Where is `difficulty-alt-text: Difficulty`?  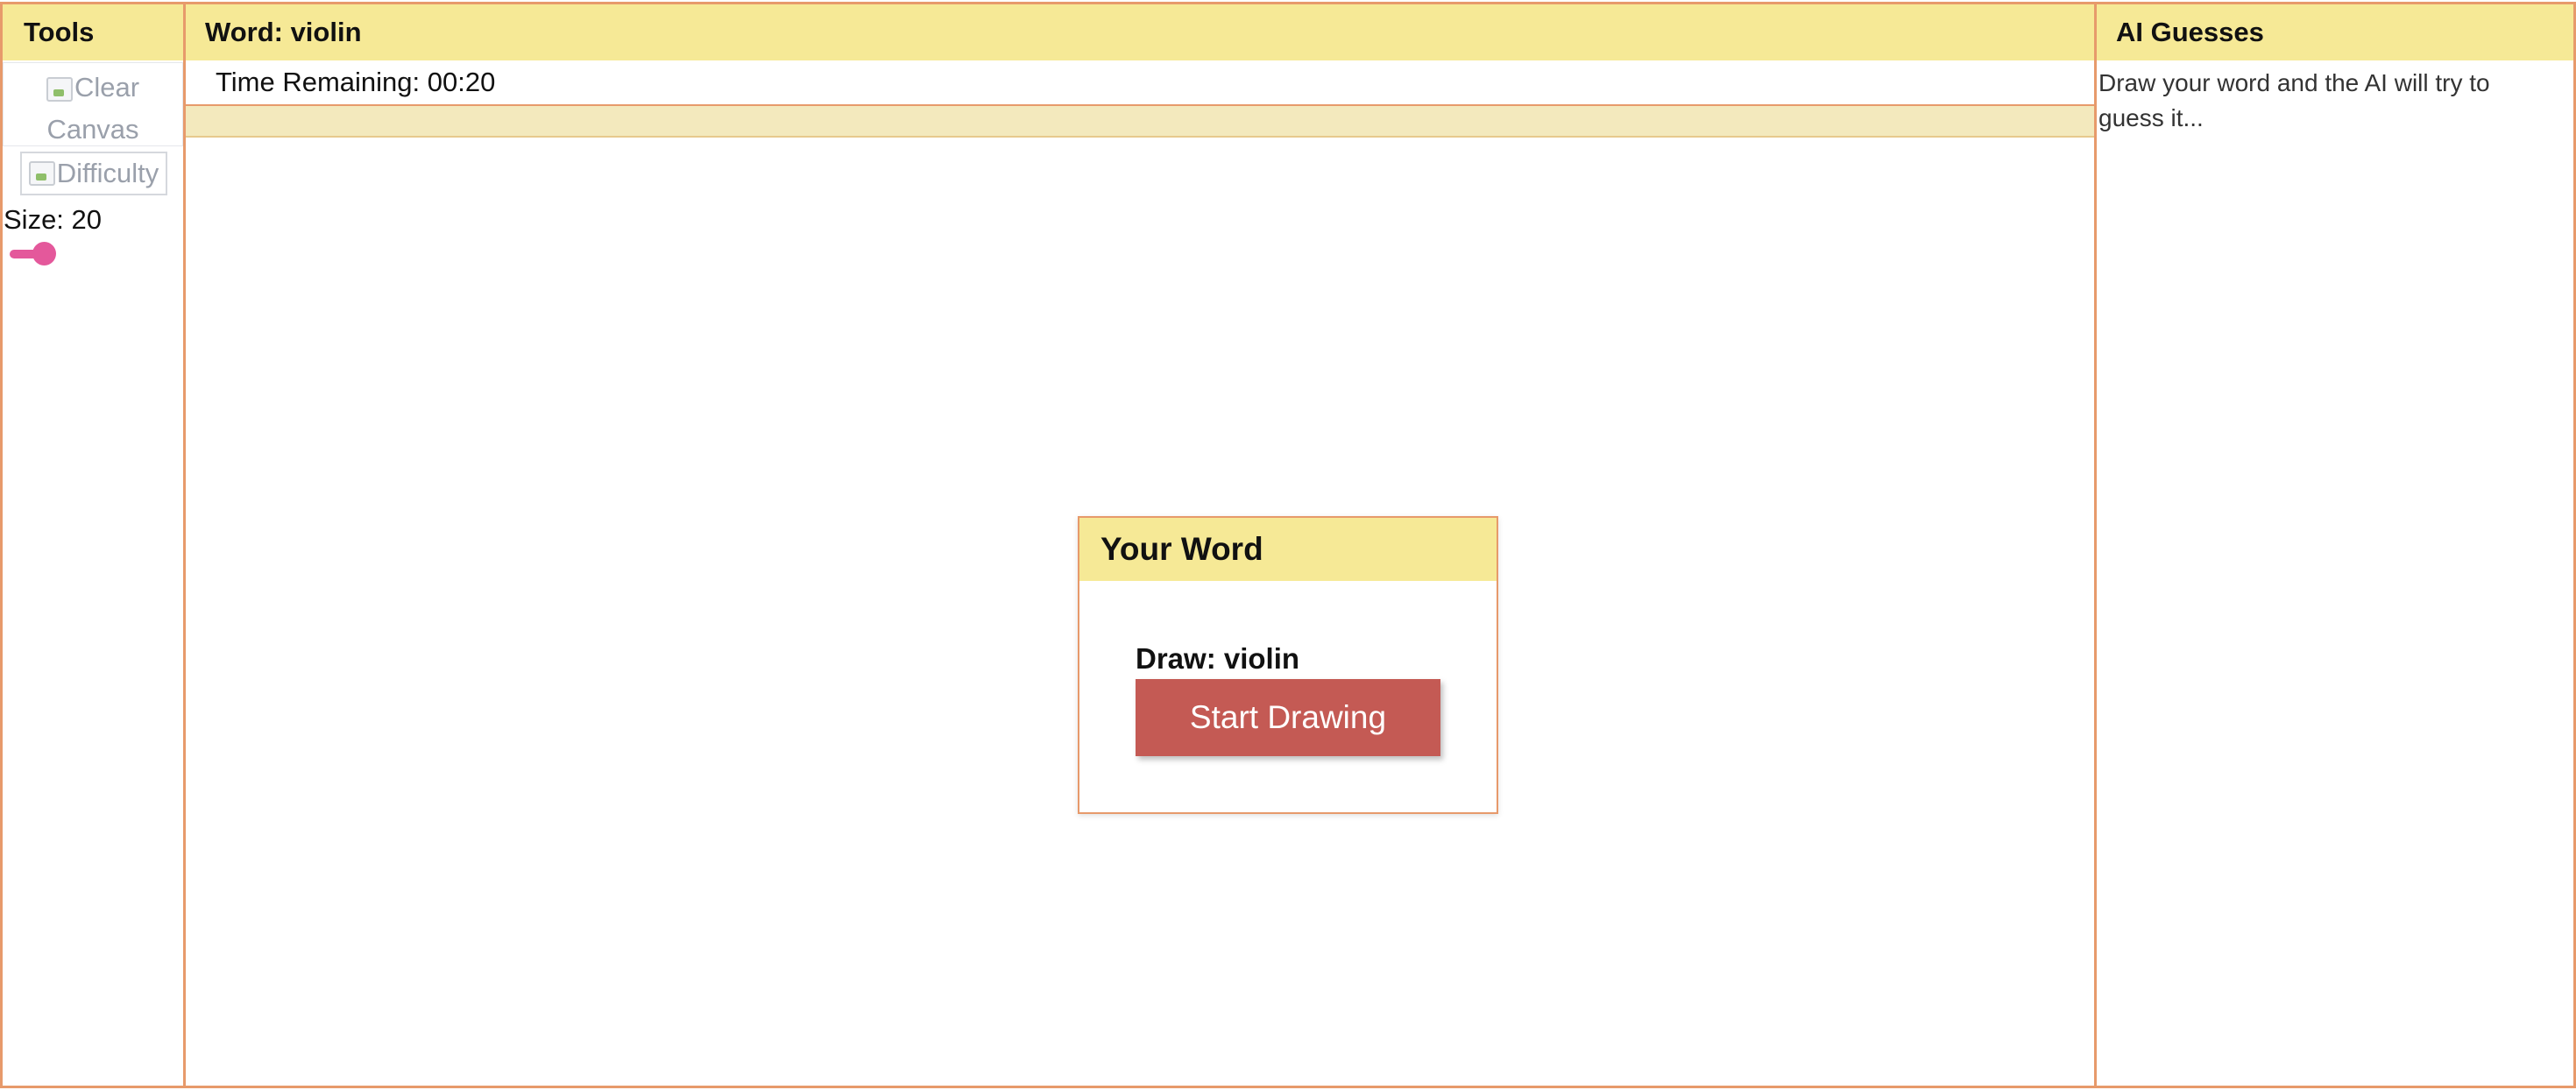 difficulty-alt-text: Difficulty is located at coordinates (107, 173).